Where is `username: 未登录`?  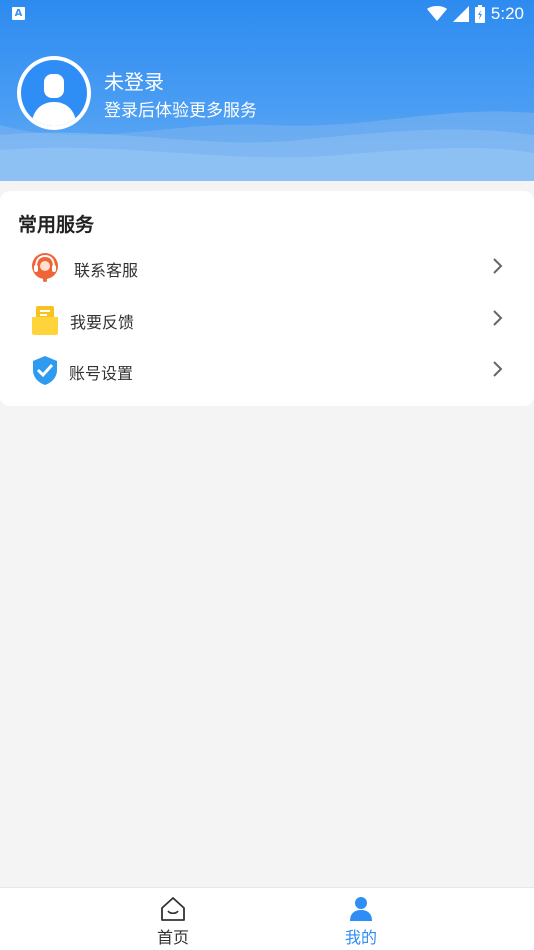 username: 未登录 is located at coordinates (134, 80).